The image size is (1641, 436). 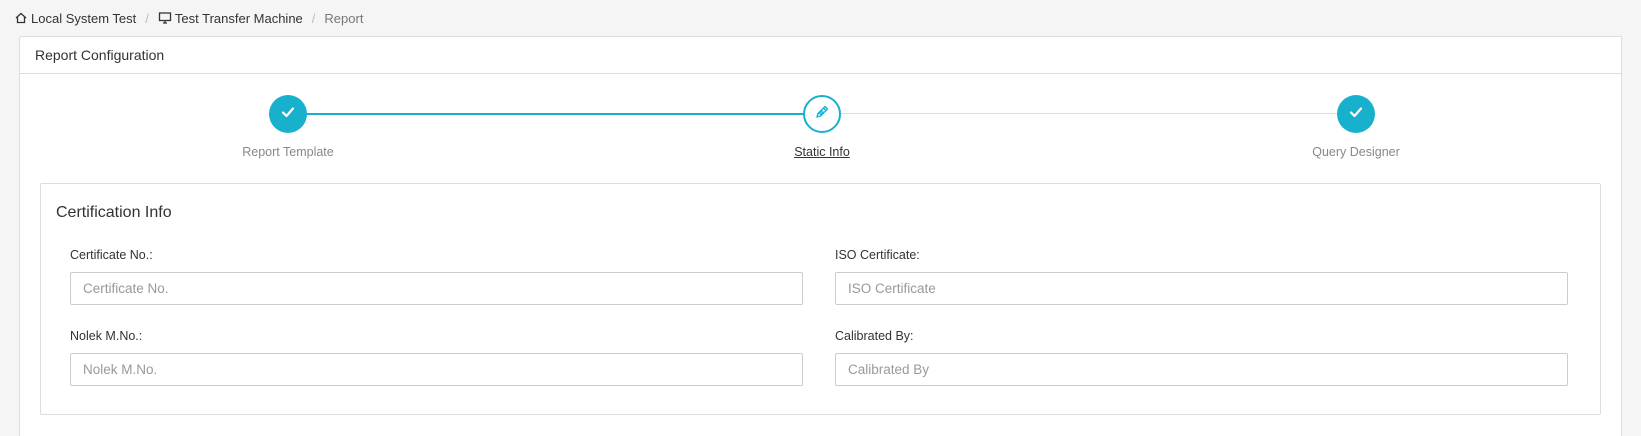 I want to click on step-static-info: Static Info, so click(x=822, y=127).